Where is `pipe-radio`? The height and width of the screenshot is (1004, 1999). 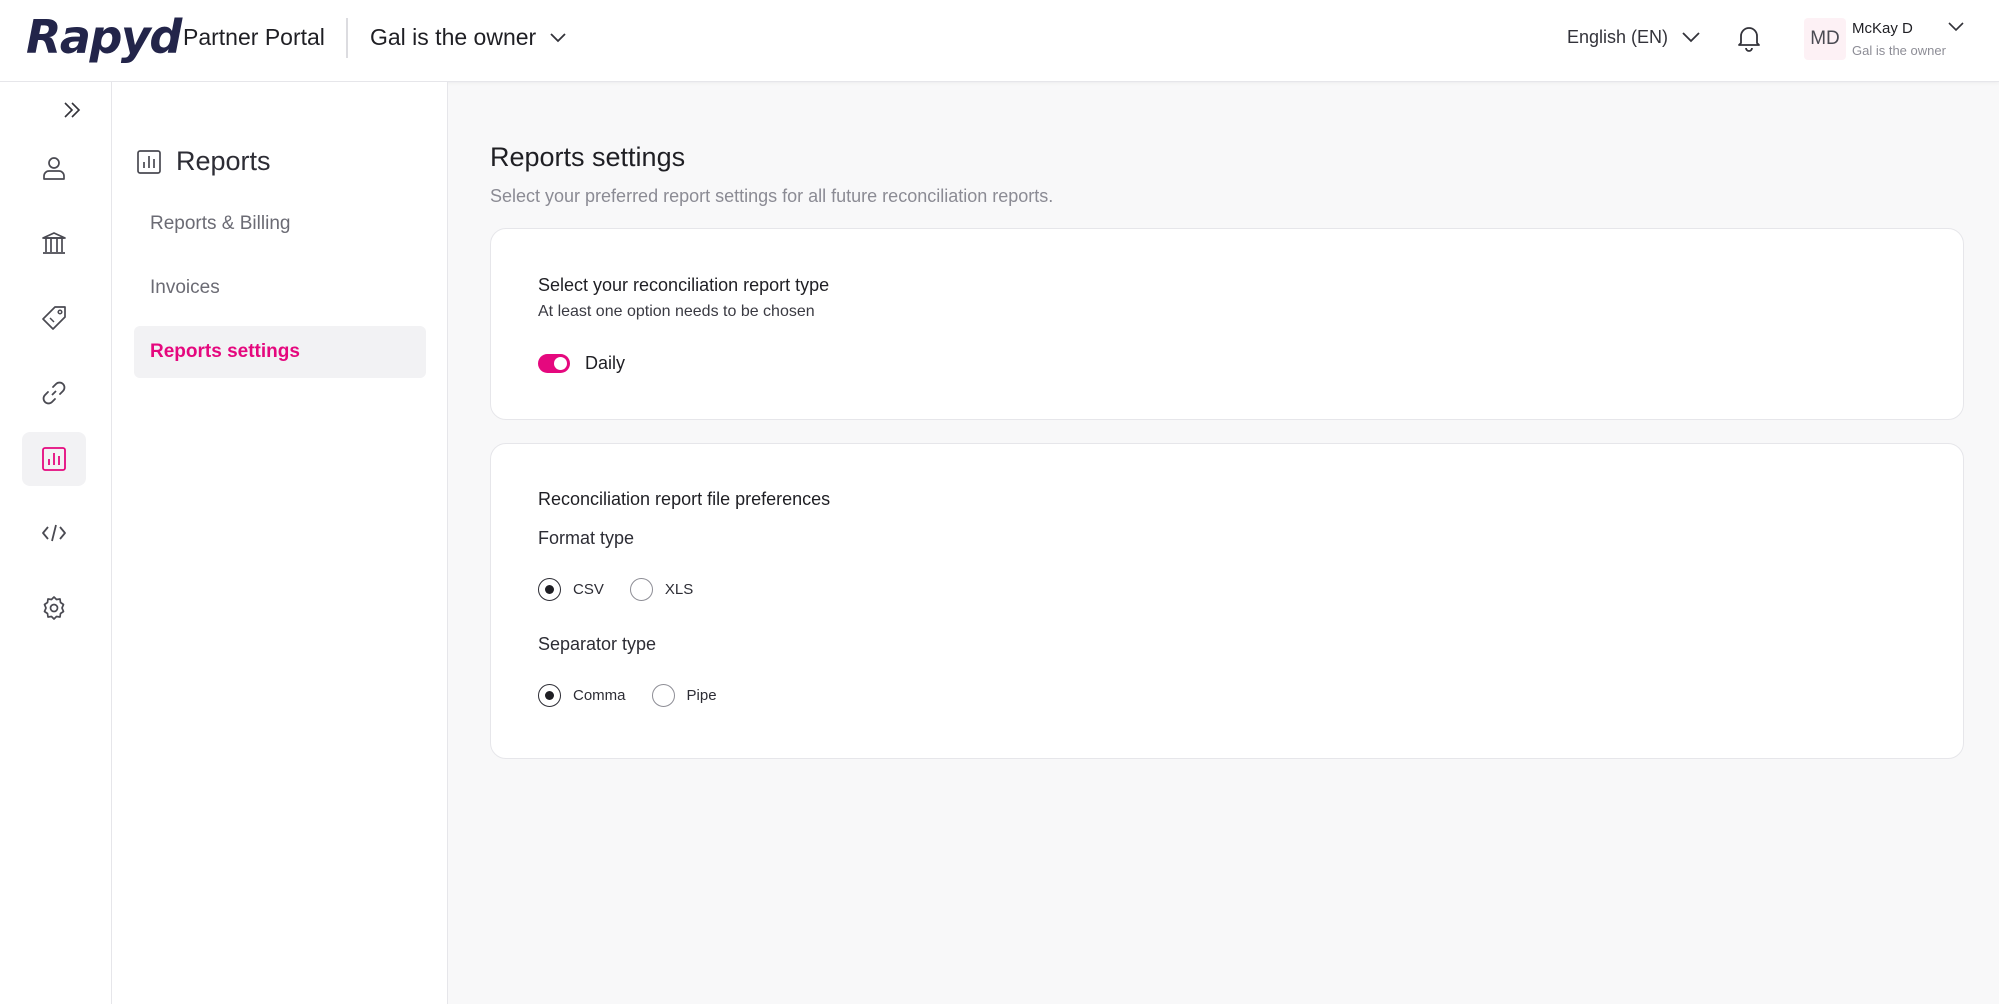
pipe-radio is located at coordinates (663, 695).